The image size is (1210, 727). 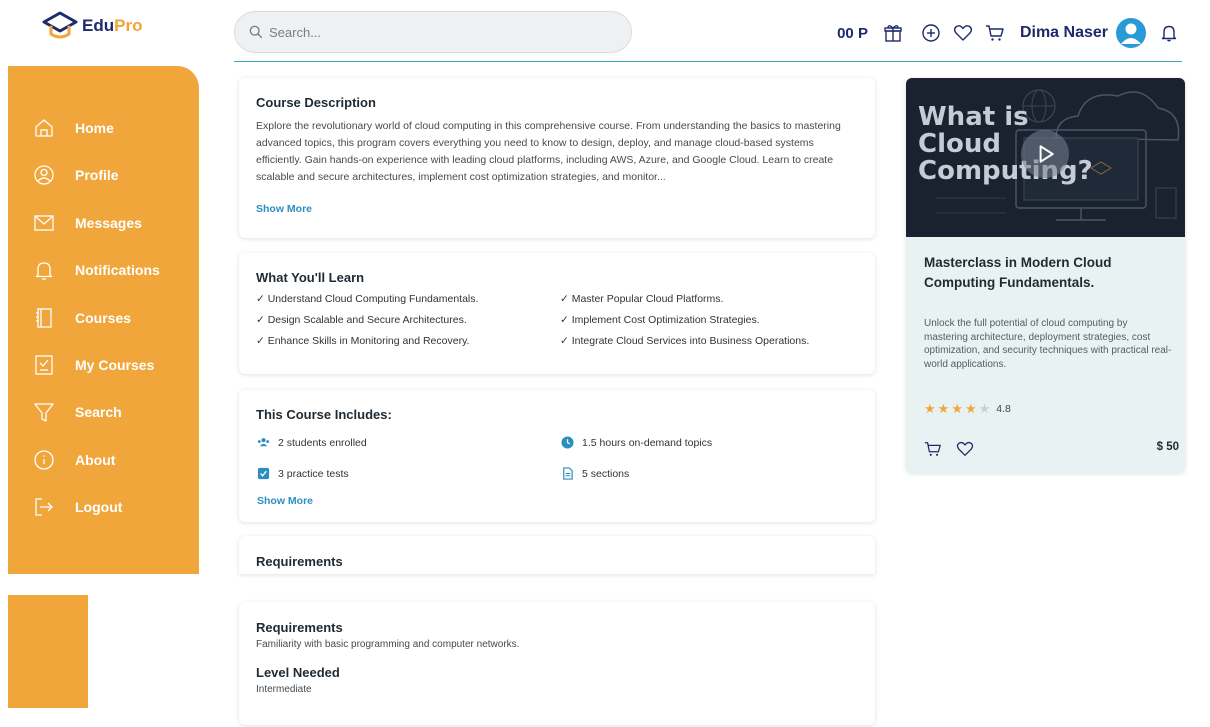 What do you see at coordinates (893, 33) in the screenshot?
I see `gift-icon` at bounding box center [893, 33].